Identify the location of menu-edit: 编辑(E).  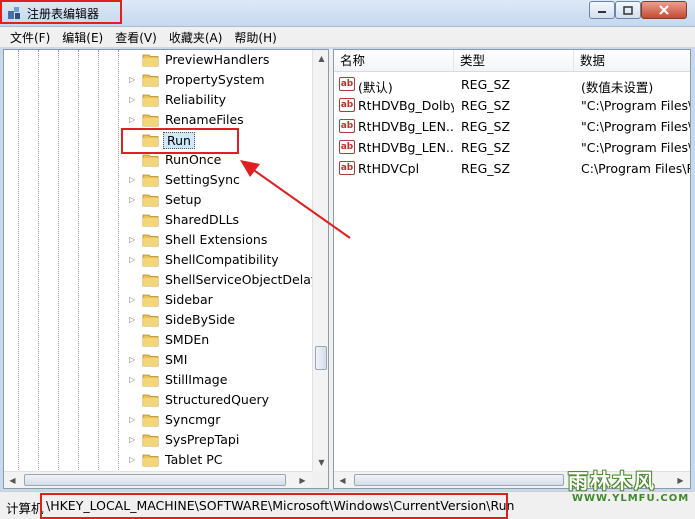
(82, 37).